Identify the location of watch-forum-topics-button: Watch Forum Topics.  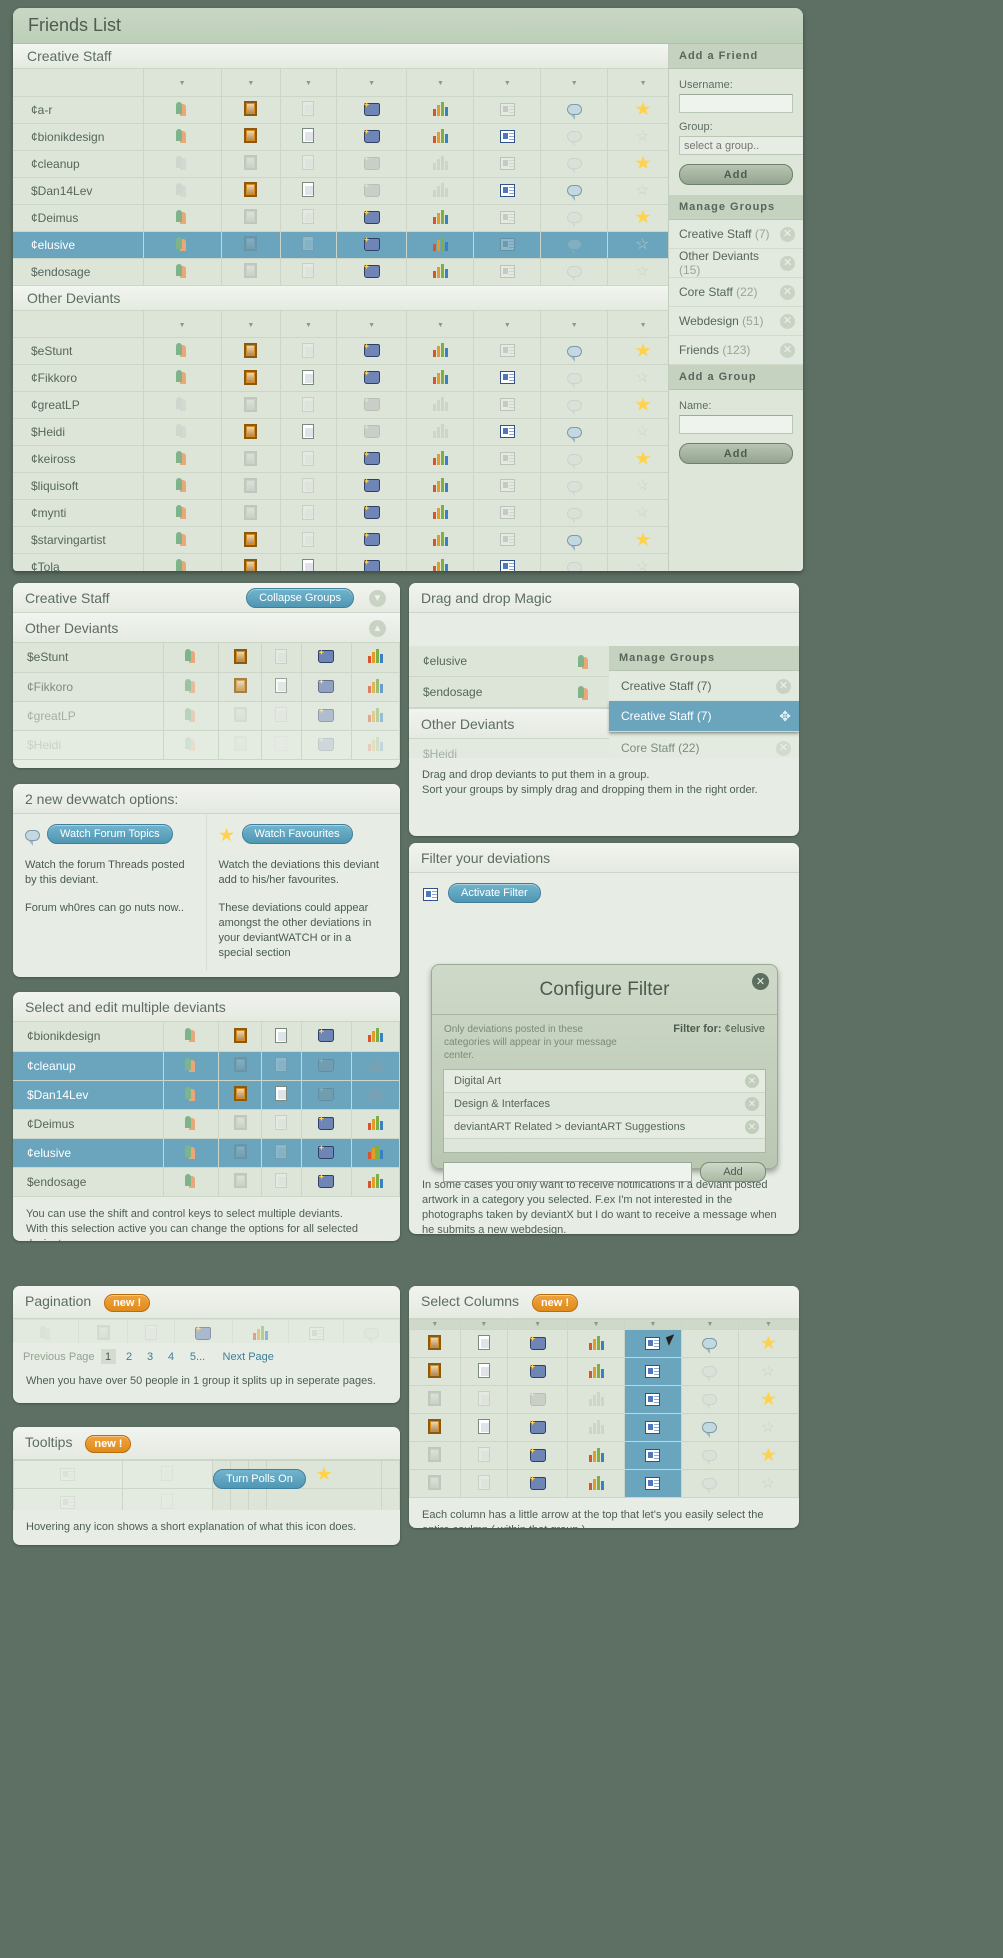
(110, 834).